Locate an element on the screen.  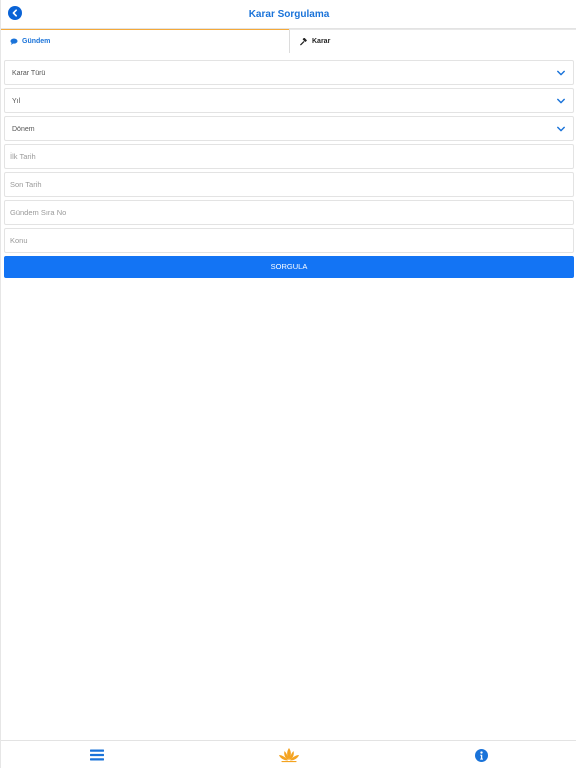
ilk-tarih-field is located at coordinates (289, 156).